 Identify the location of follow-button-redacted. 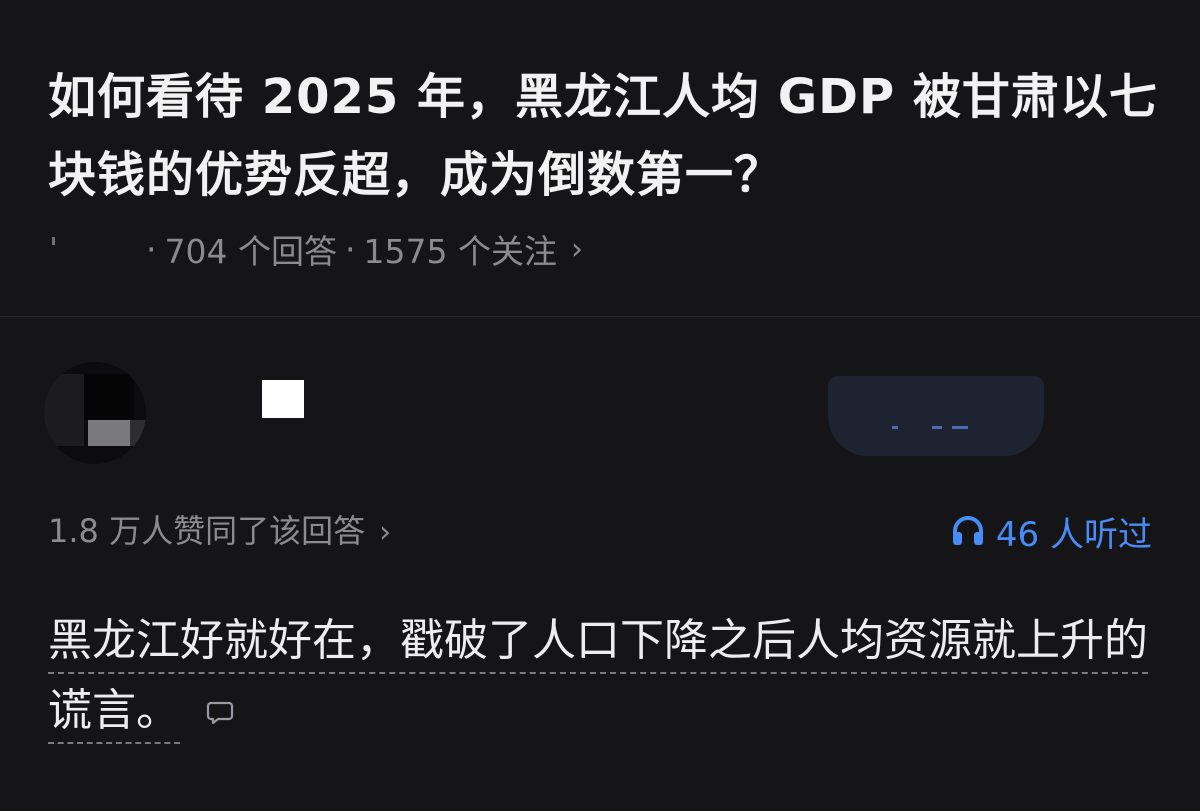
(936, 416).